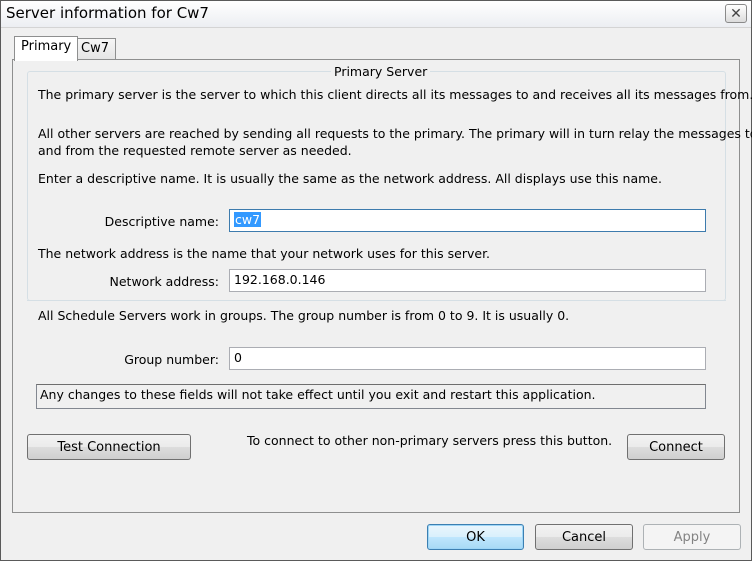 This screenshot has width=752, height=561. Describe the element at coordinates (171, 359) in the screenshot. I see `group-number-label: Group number:` at that location.